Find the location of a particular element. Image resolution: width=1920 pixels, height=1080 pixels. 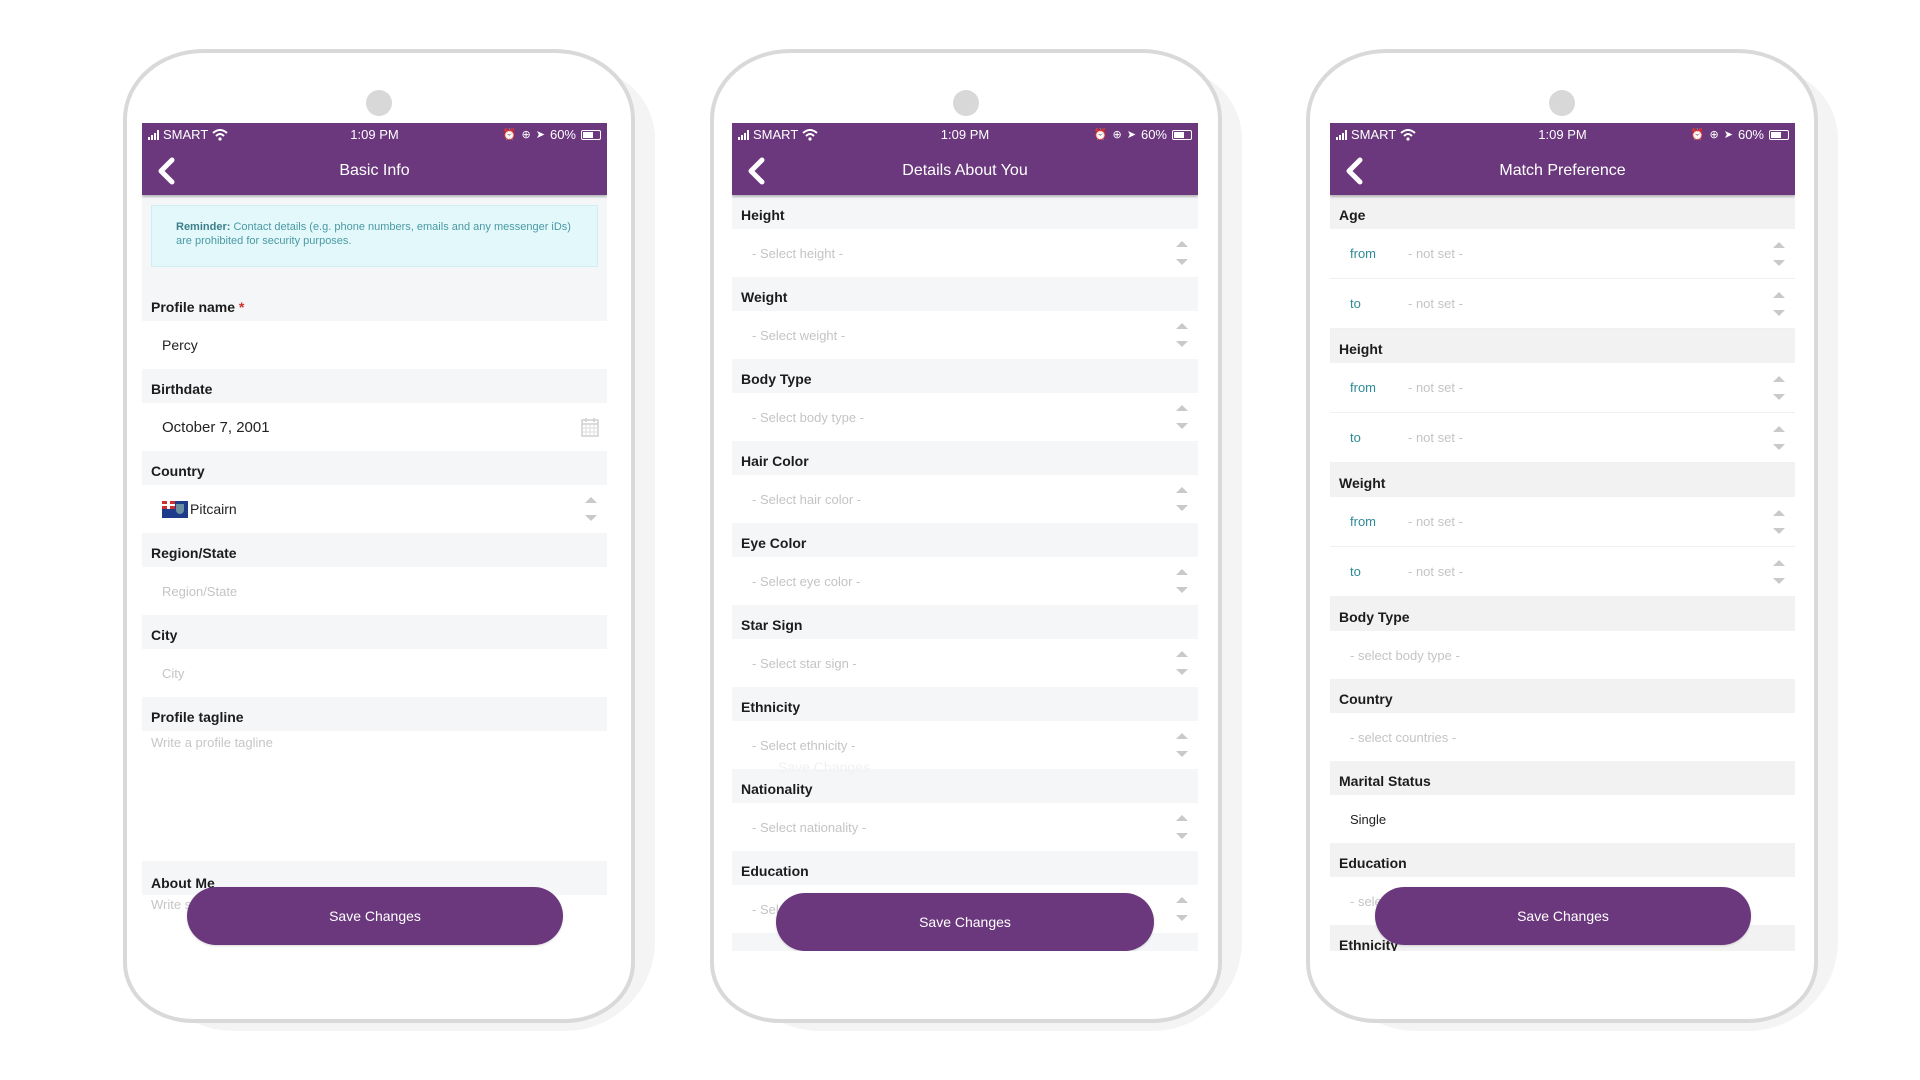

tagline-textarea: Write a profile tagline is located at coordinates (374, 796).